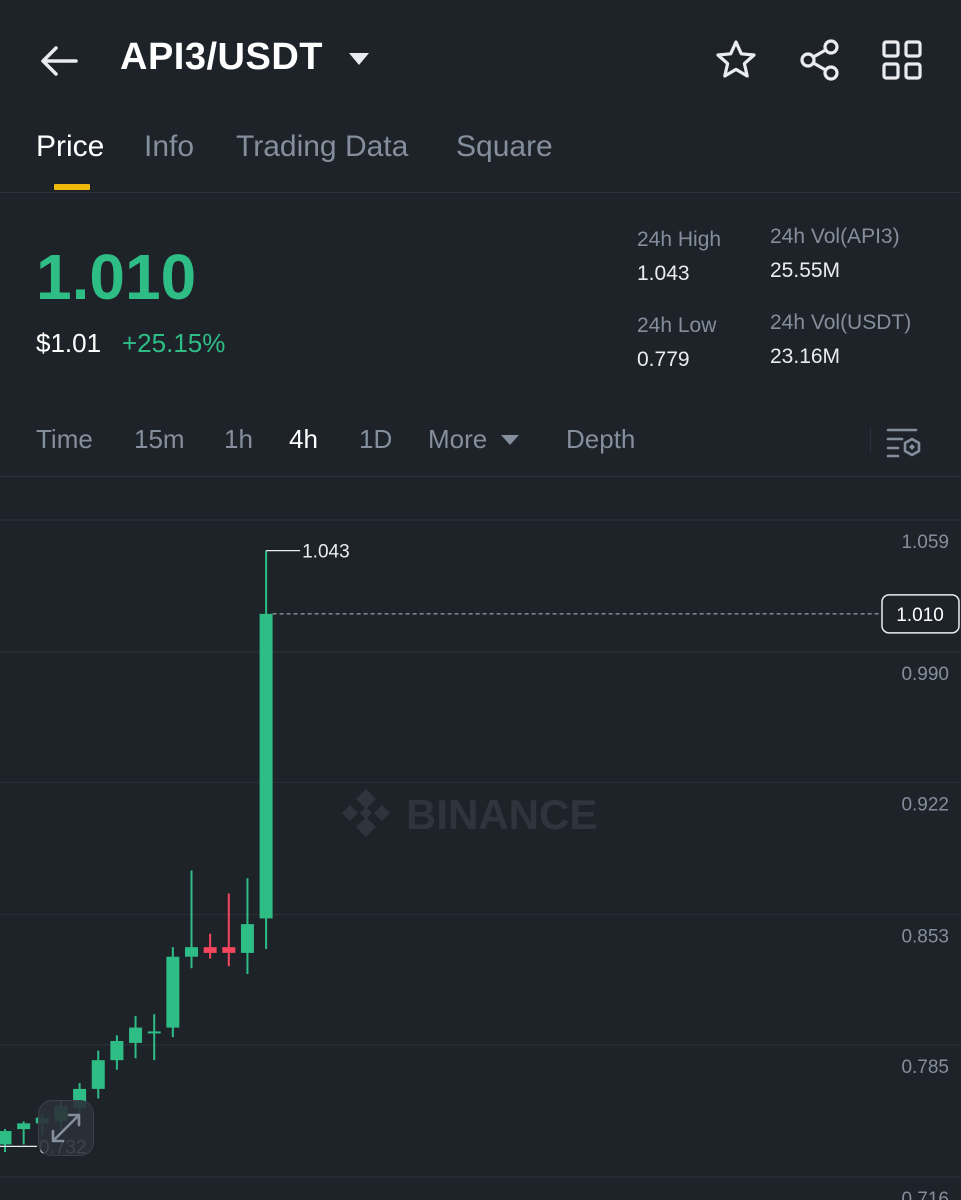 The height and width of the screenshot is (1200, 961). I want to click on page-tabs: Price Info Trading Data Square, so click(480, 155).